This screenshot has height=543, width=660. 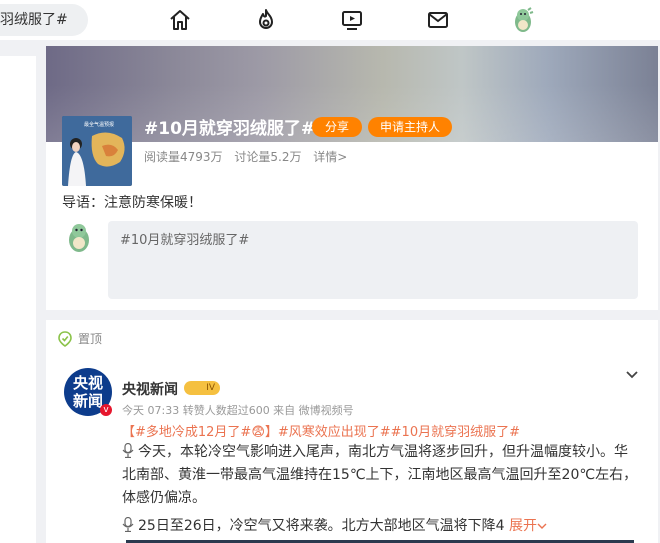 What do you see at coordinates (132, 203) in the screenshot?
I see `topic-guide: 导语：注意防寒保暖！` at bounding box center [132, 203].